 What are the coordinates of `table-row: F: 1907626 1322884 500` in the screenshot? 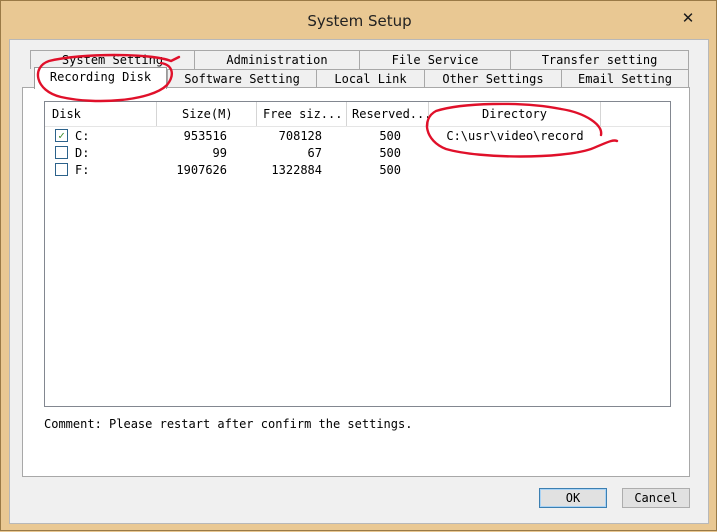 It's located at (357, 170).